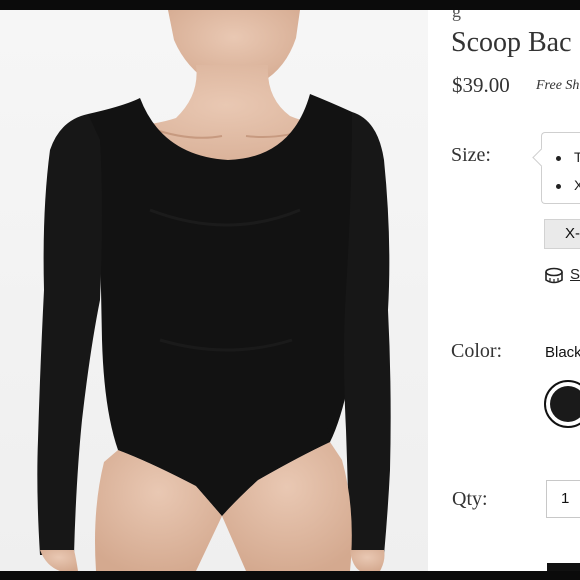 Image resolution: width=580 pixels, height=580 pixels. What do you see at coordinates (541, 157) in the screenshot?
I see `tooltip-arrow-icon` at bounding box center [541, 157].